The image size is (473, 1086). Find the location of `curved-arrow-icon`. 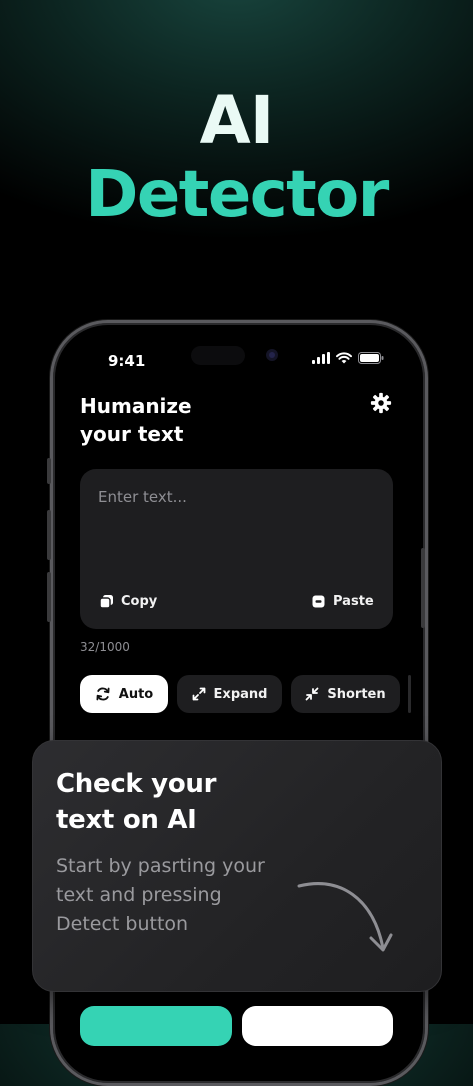

curved-arrow-icon is located at coordinates (345, 917).